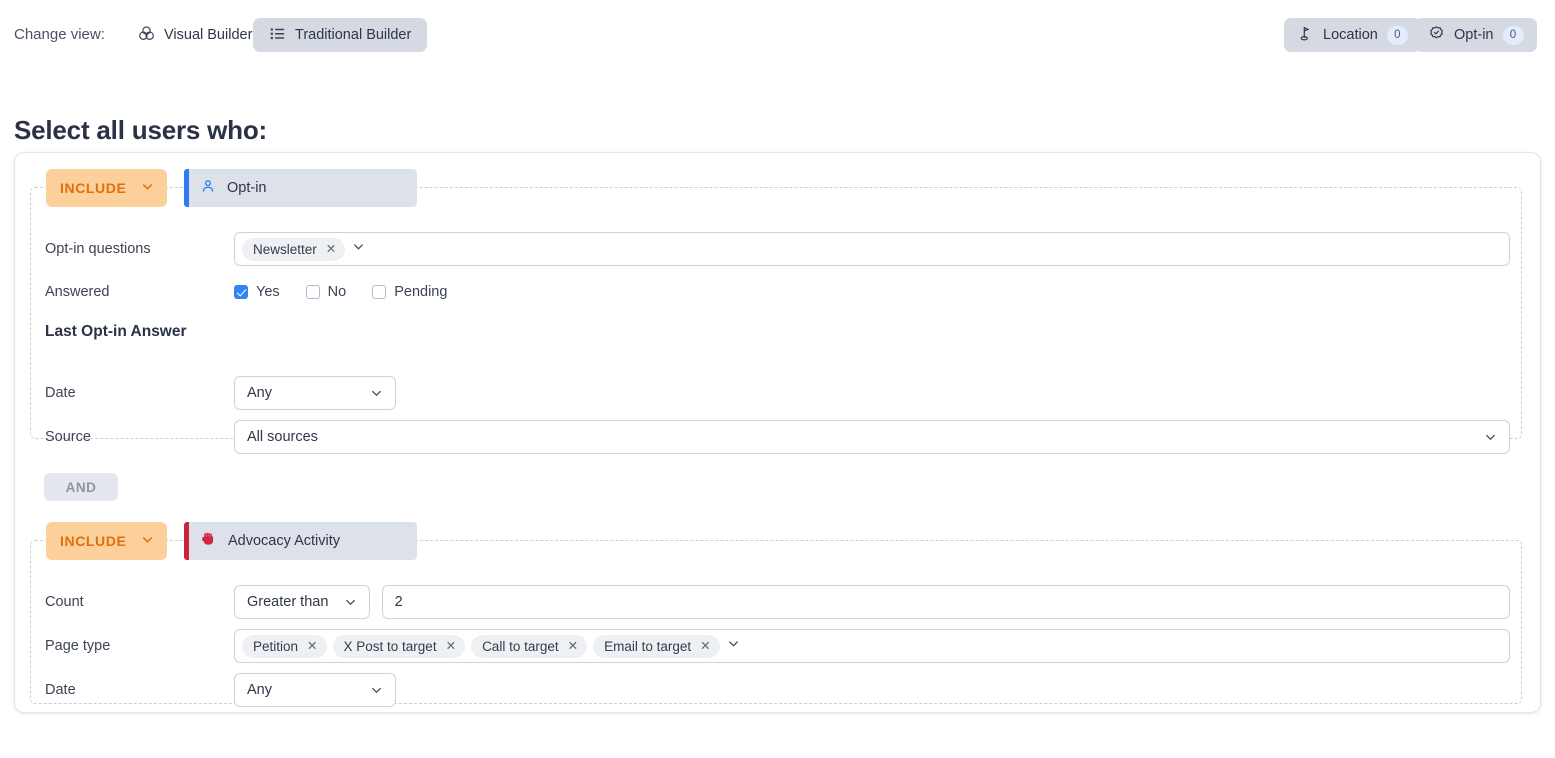 This screenshot has height=758, width=1555. What do you see at coordinates (68, 437) in the screenshot?
I see `optin-source-label: Source` at bounding box center [68, 437].